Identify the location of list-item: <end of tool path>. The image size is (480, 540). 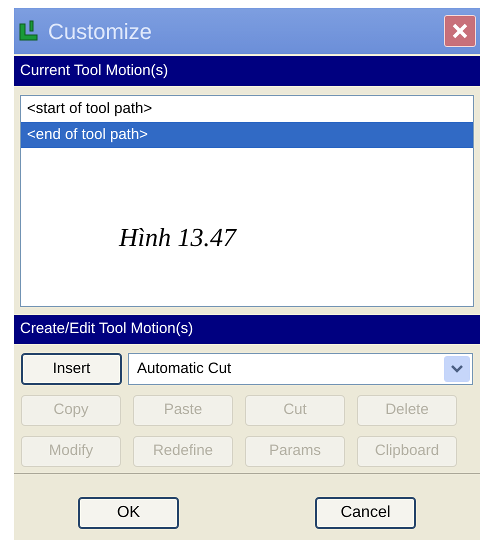
(247, 135).